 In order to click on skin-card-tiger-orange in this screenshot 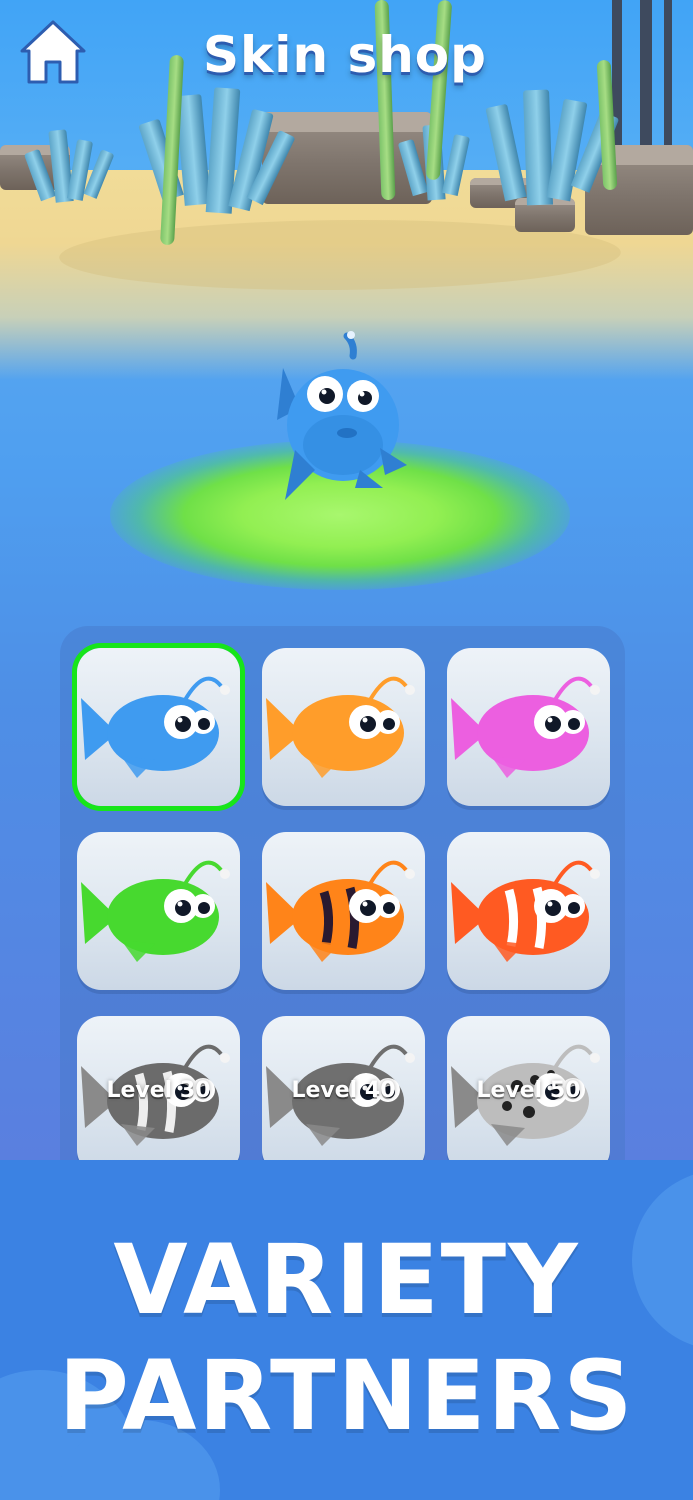, I will do `click(343, 911)`.